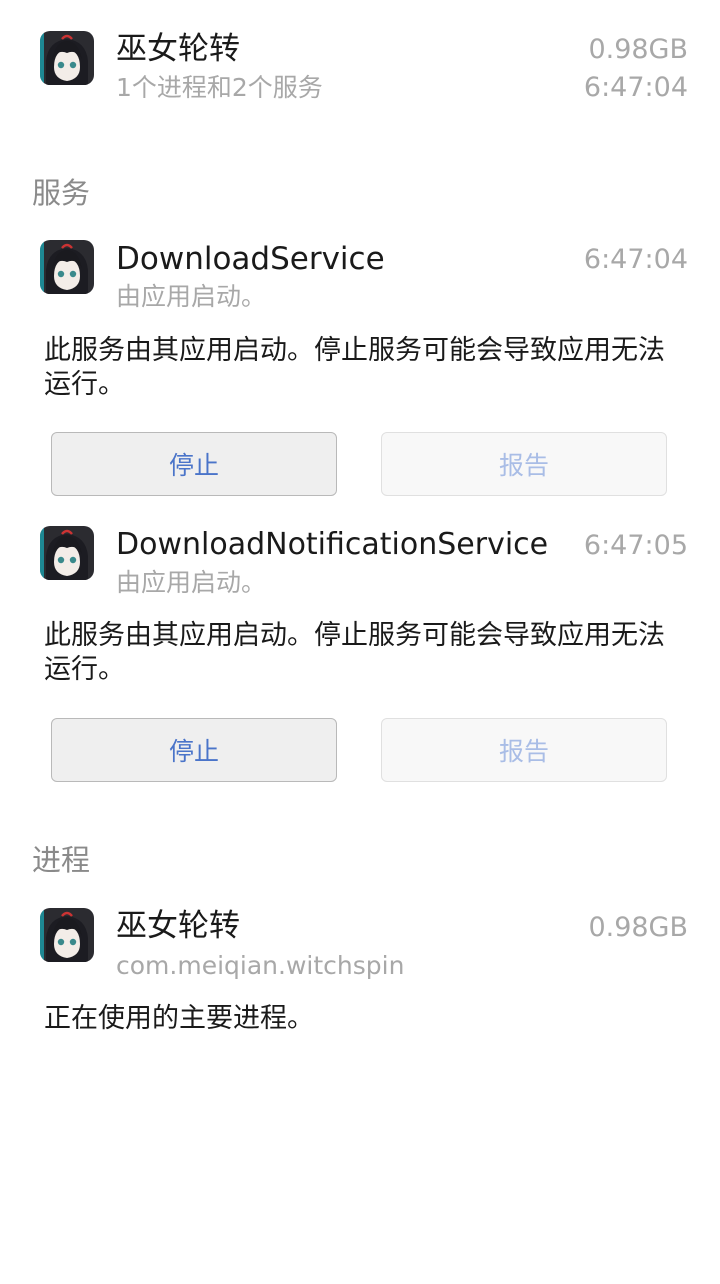 The image size is (720, 1284). I want to click on service-time: 6:47:05, so click(635, 545).